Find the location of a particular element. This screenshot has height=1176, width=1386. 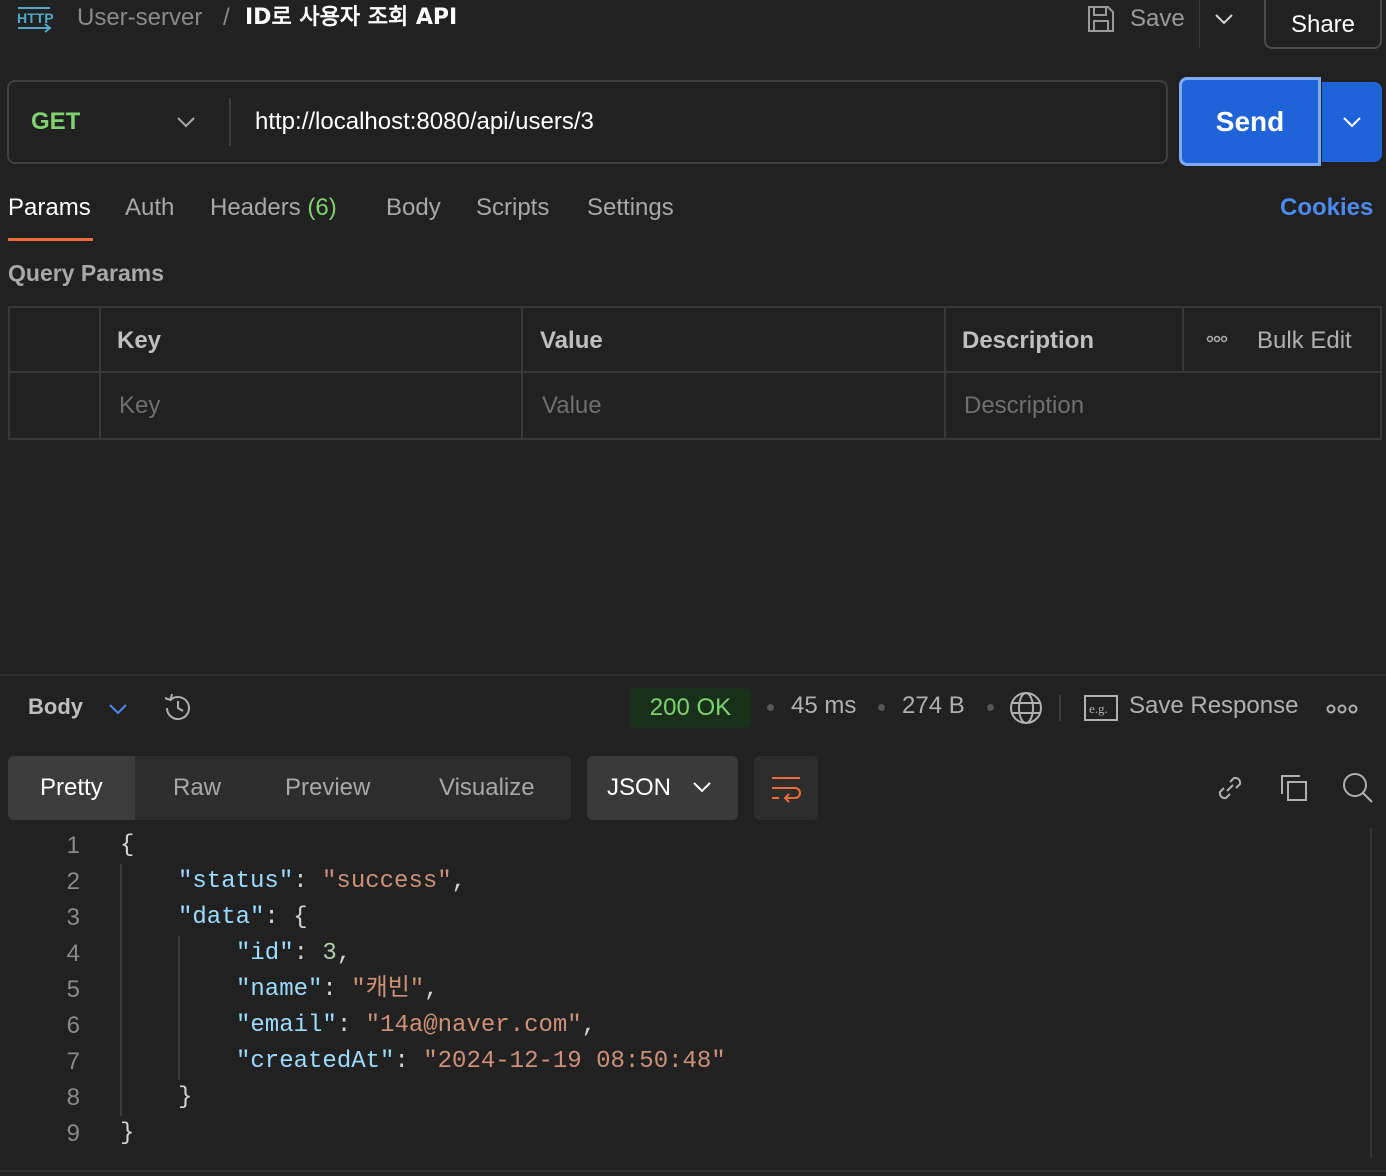

column-description: Description is located at coordinates (1028, 340).